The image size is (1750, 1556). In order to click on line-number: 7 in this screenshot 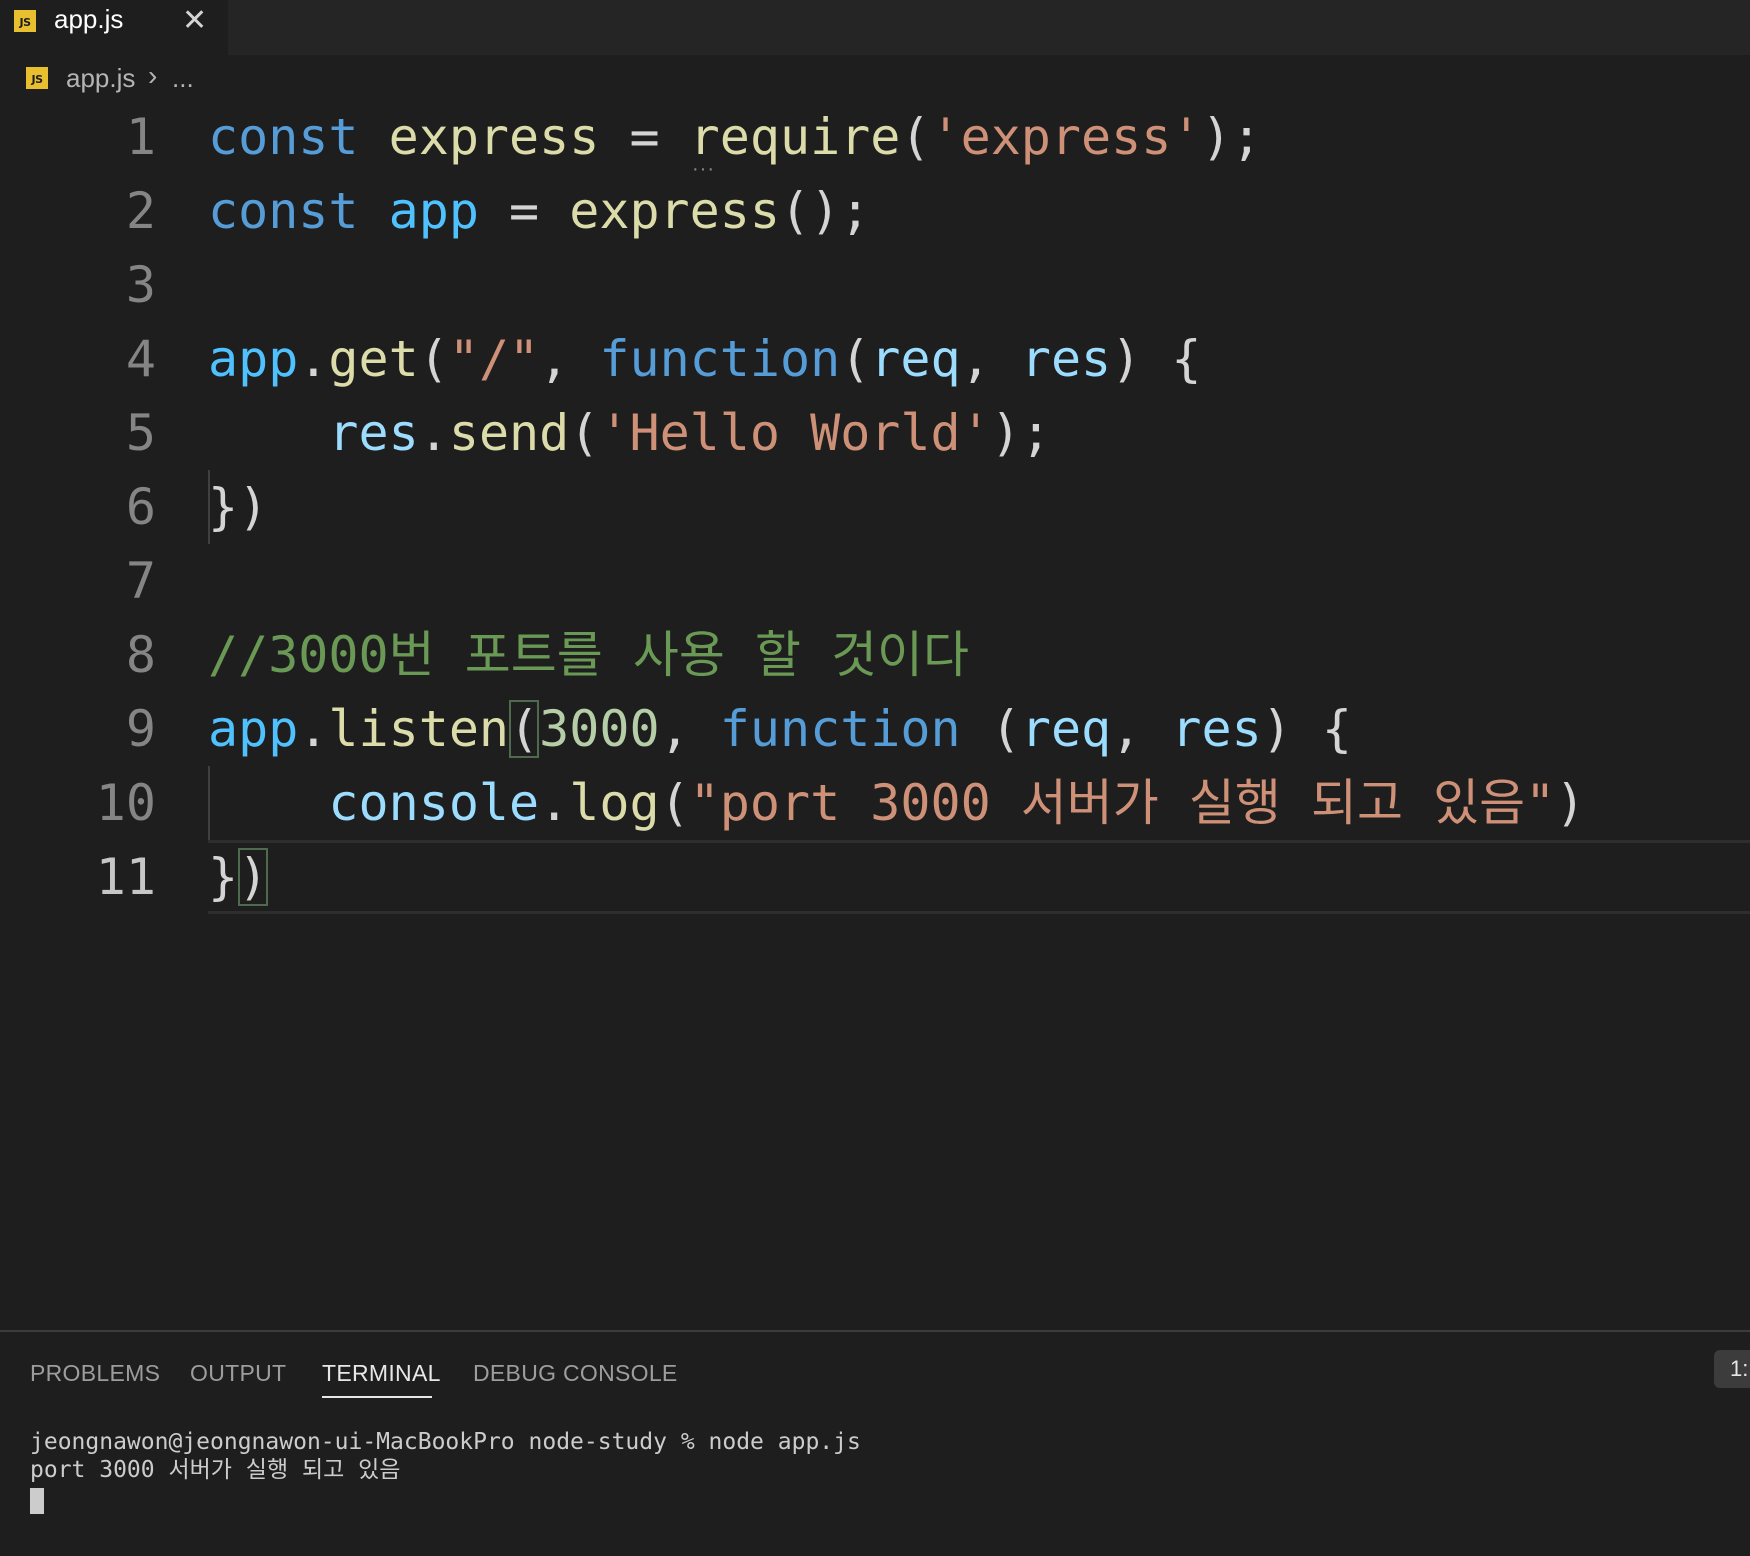, I will do `click(140, 581)`.